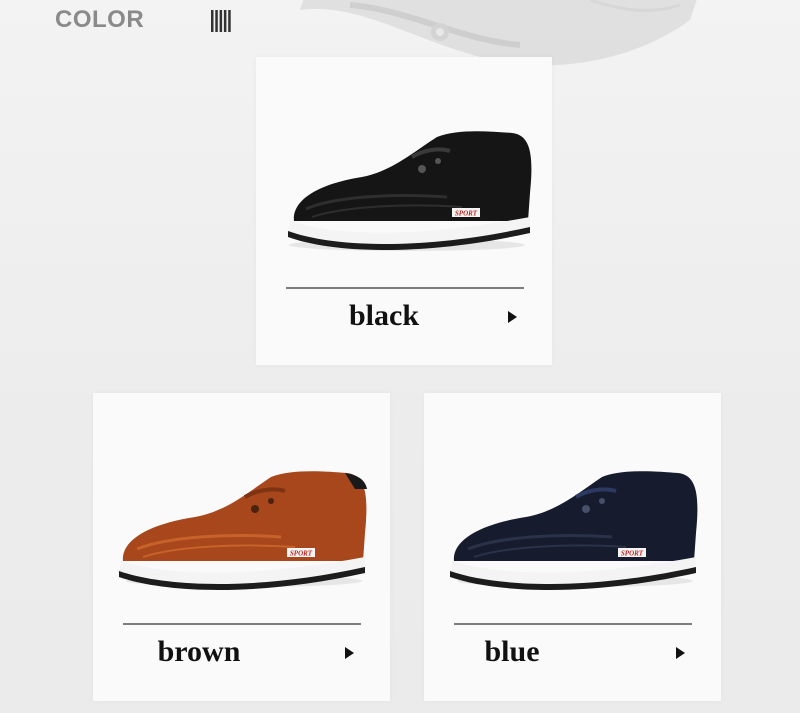 Image resolution: width=800 pixels, height=713 pixels. I want to click on page-title: COLOR, so click(100, 19).